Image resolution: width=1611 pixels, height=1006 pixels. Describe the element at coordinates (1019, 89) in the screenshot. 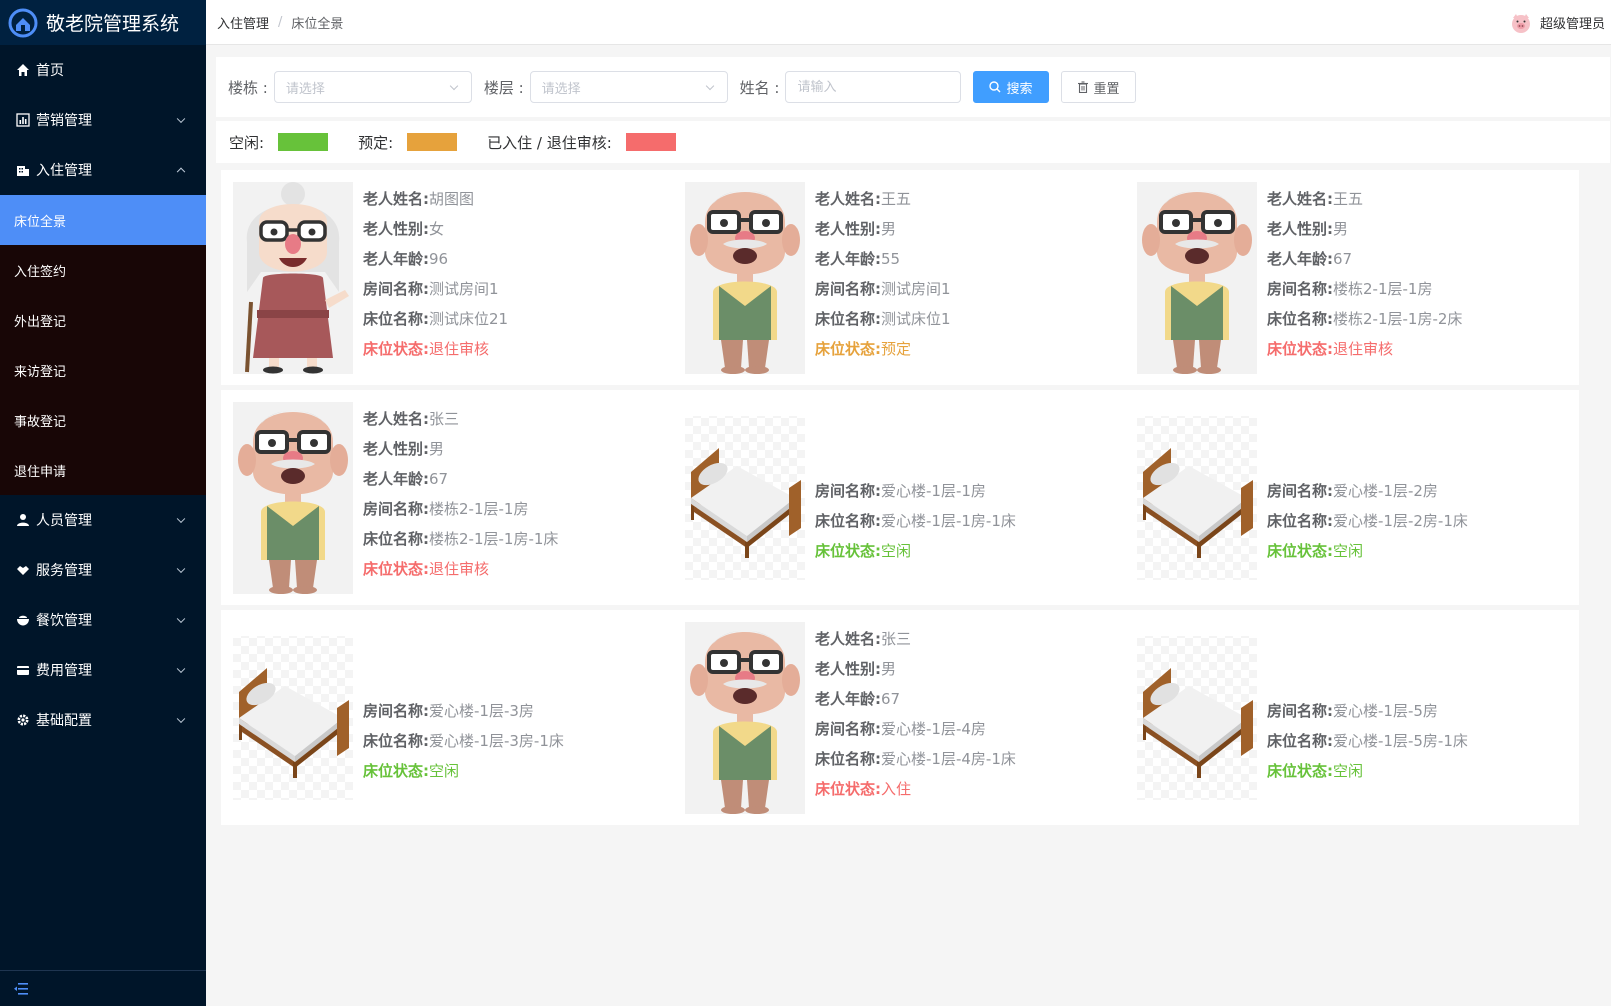

I see `search-button-label: 搜索` at that location.